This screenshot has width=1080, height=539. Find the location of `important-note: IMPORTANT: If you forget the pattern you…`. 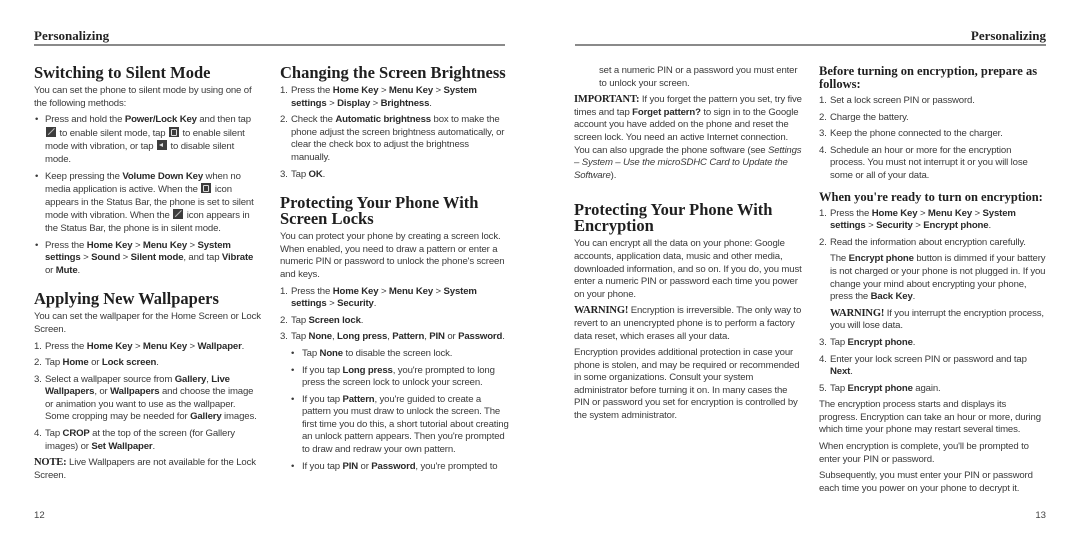

important-note: IMPORTANT: If you forget the pattern you… is located at coordinates (688, 137).